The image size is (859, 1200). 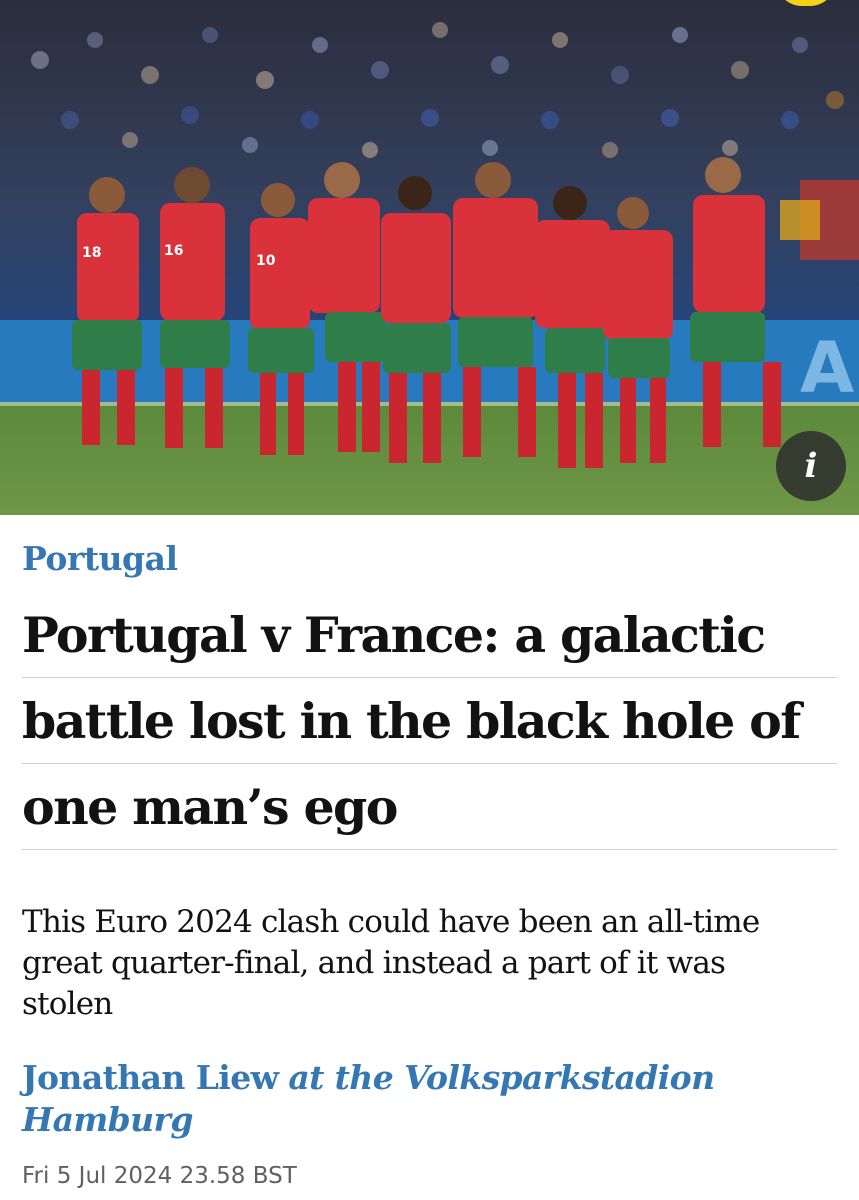 I want to click on headline-line: one man’s ego, so click(x=429, y=807).